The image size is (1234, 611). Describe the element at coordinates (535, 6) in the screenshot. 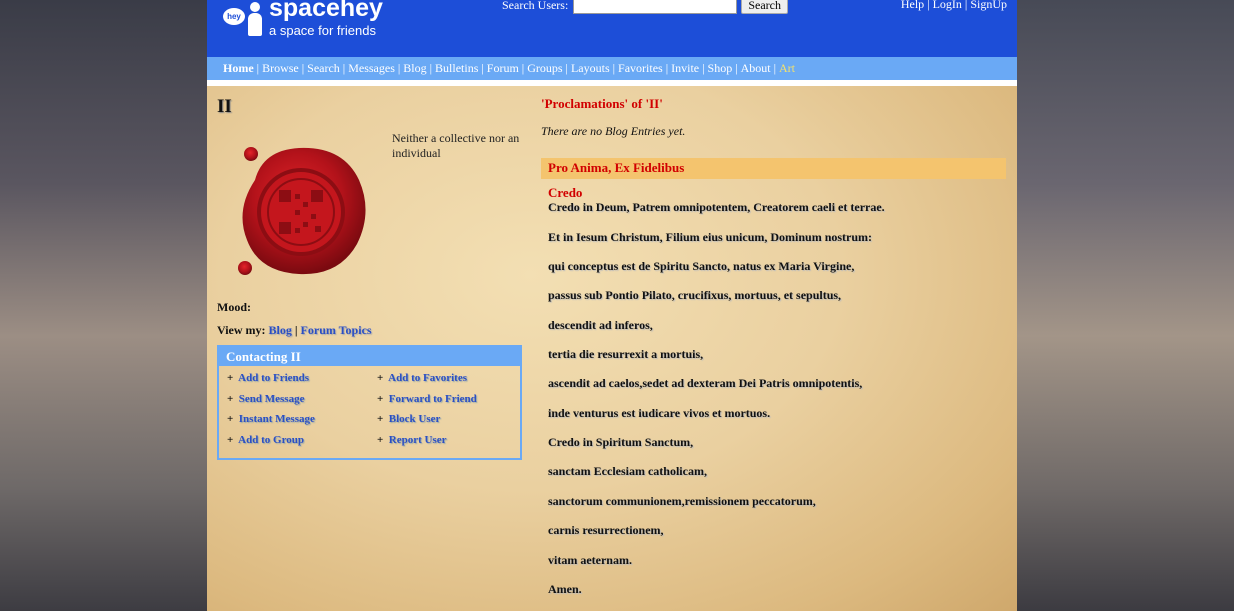

I see `search-label: Search Users:` at that location.